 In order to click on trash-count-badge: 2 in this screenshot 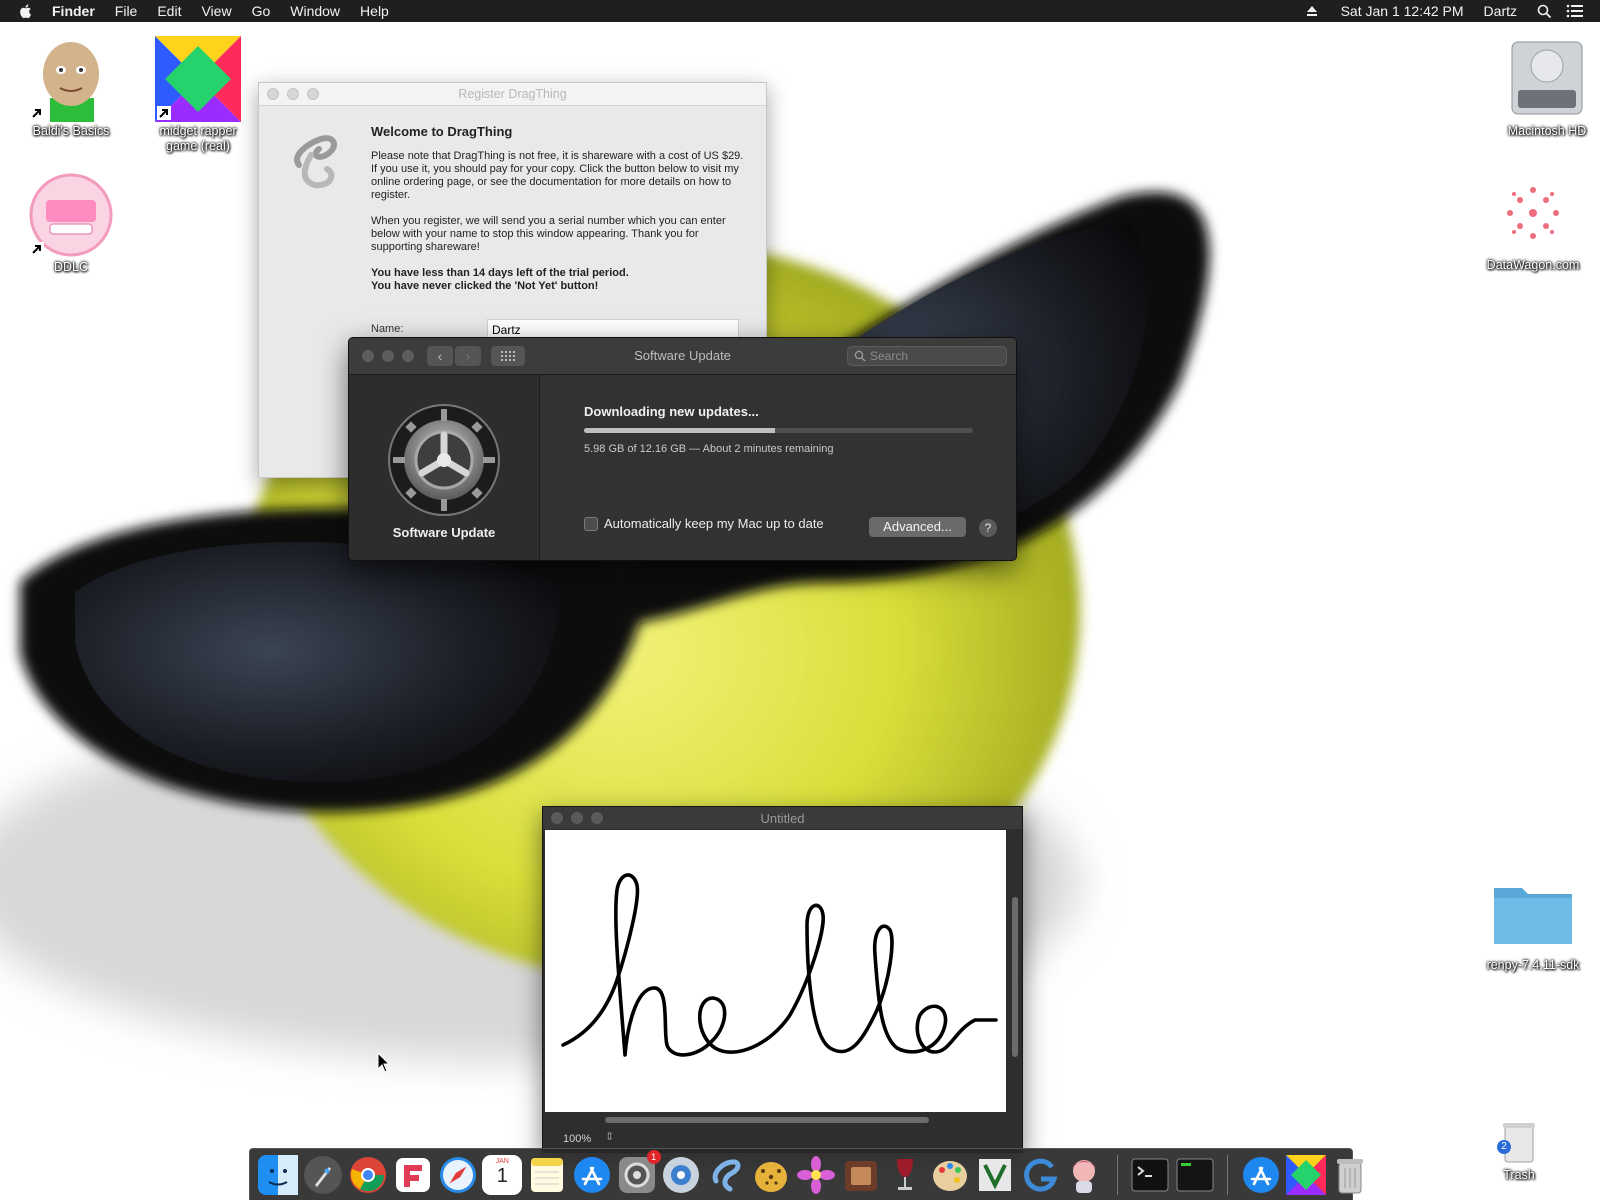, I will do `click(1504, 1147)`.